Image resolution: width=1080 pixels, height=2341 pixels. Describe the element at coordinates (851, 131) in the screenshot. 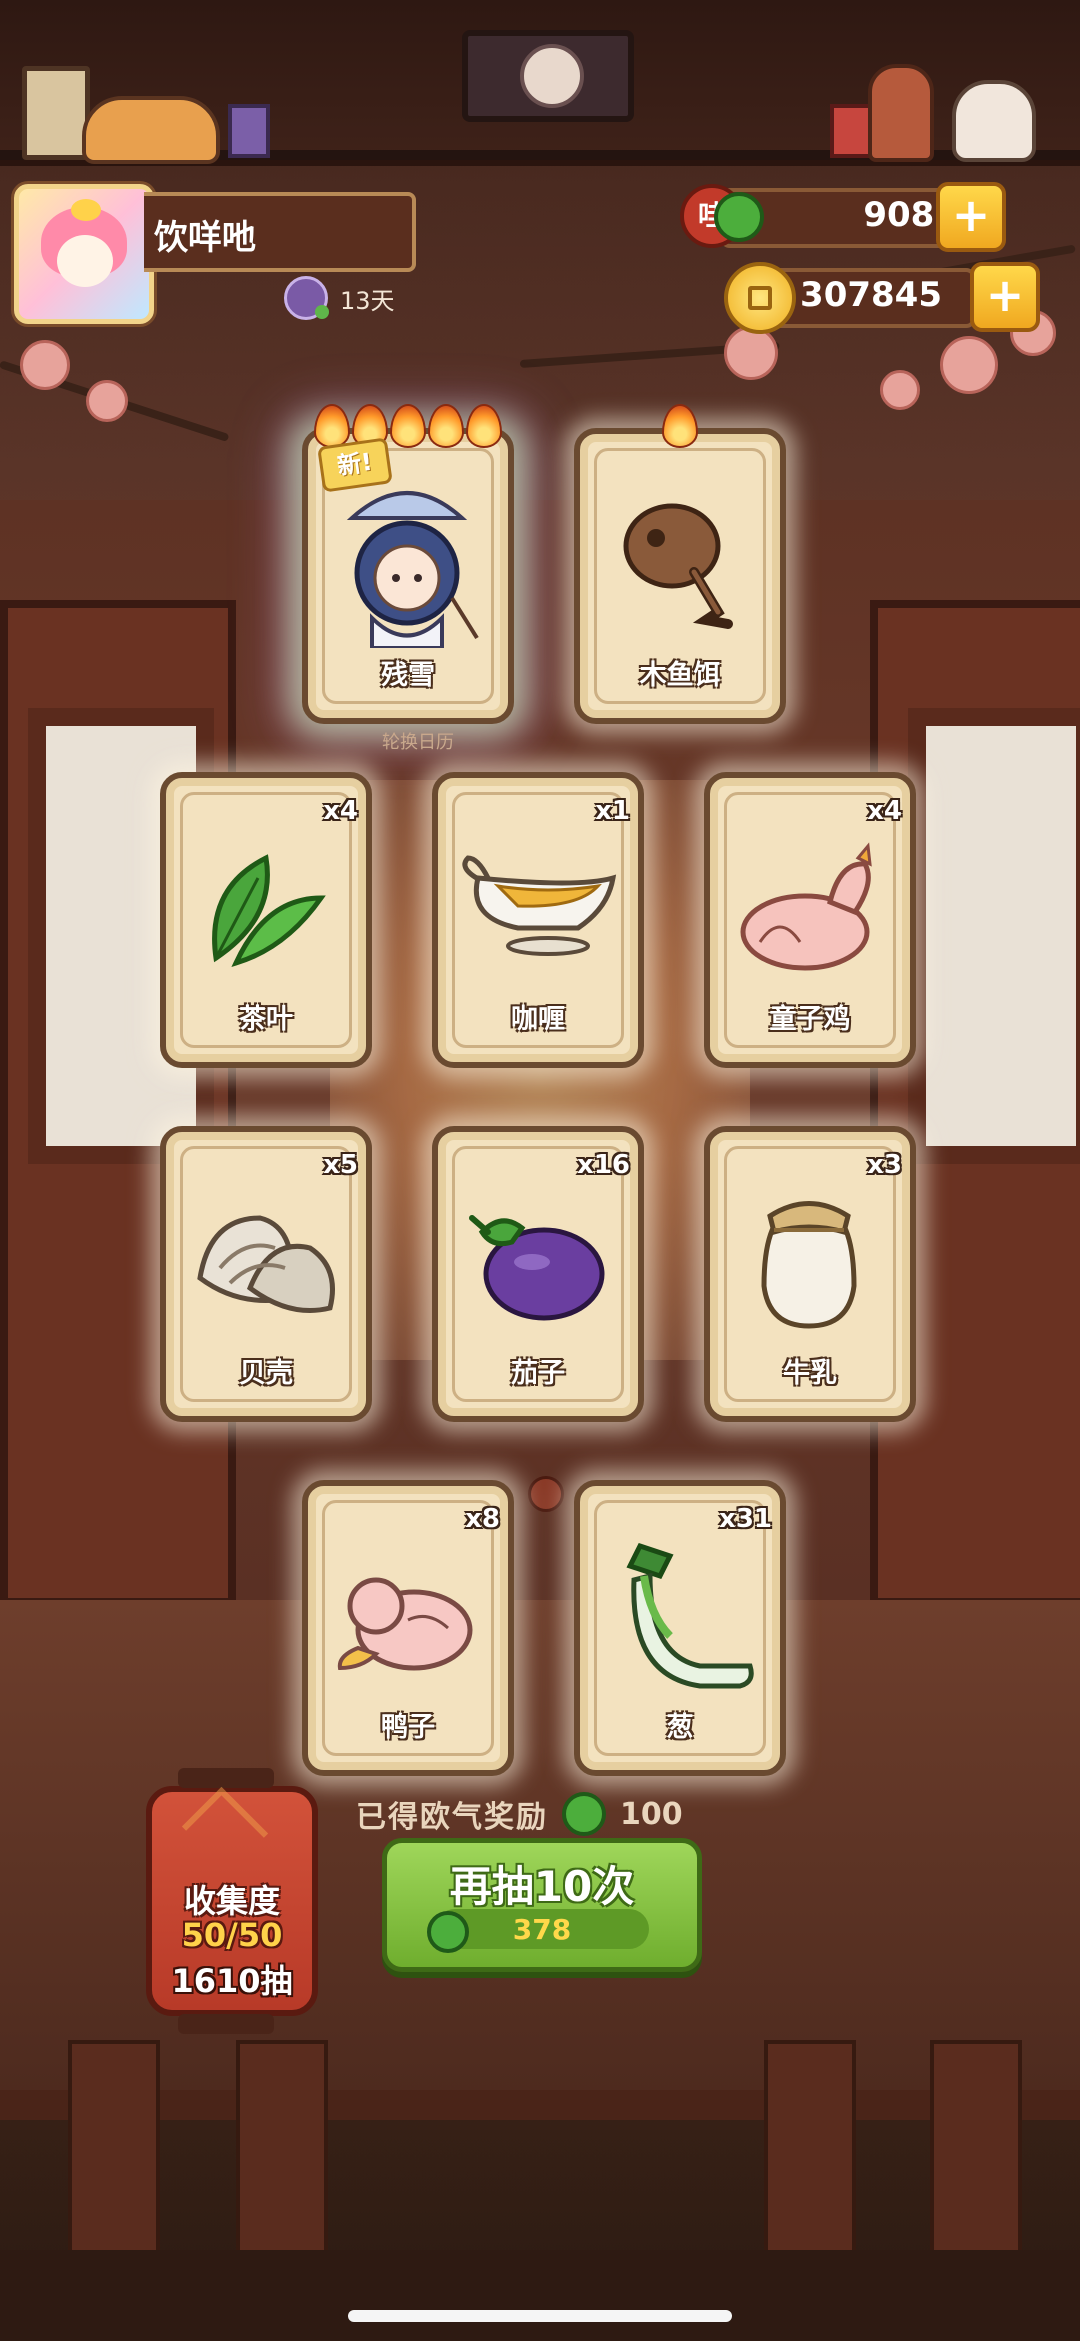

I see `red-cup-decoration` at that location.